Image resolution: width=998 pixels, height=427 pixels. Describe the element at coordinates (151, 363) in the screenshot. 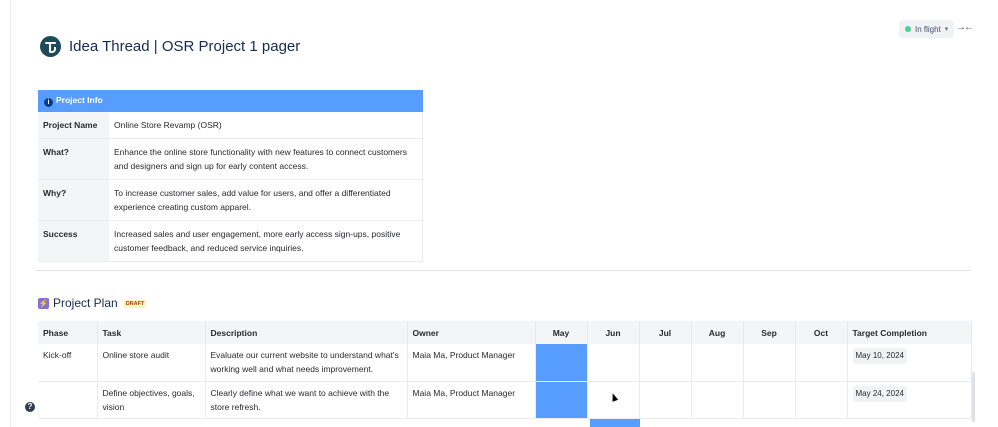

I see `cell-task: Online store audit` at that location.